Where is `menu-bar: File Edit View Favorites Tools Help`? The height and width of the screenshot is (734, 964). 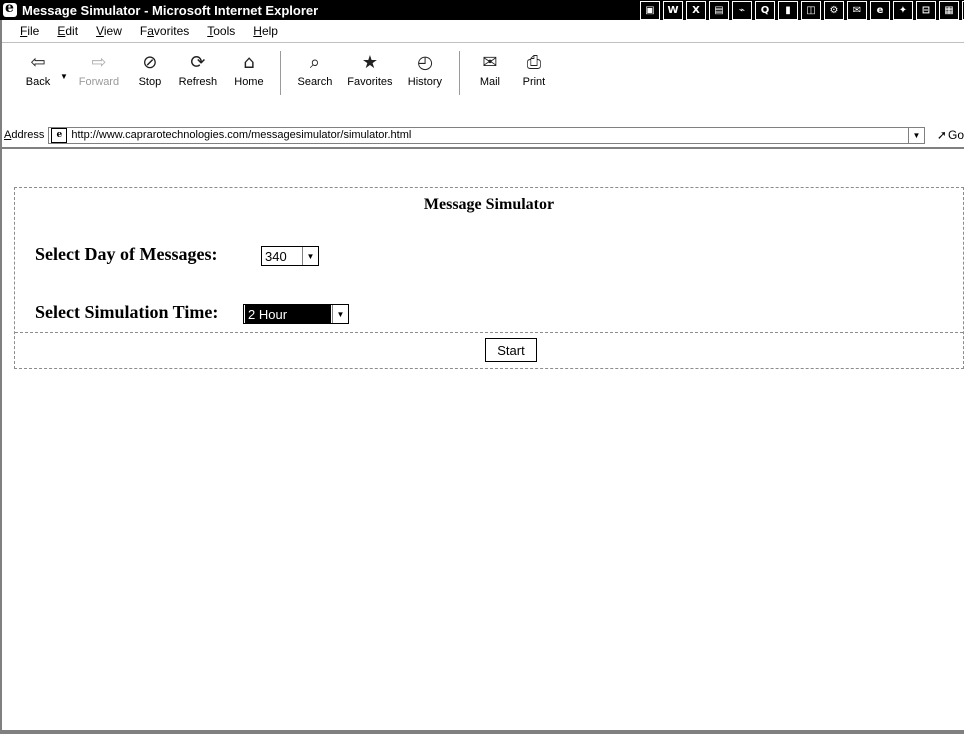
menu-bar: File Edit View Favorites Tools Help is located at coordinates (482, 31).